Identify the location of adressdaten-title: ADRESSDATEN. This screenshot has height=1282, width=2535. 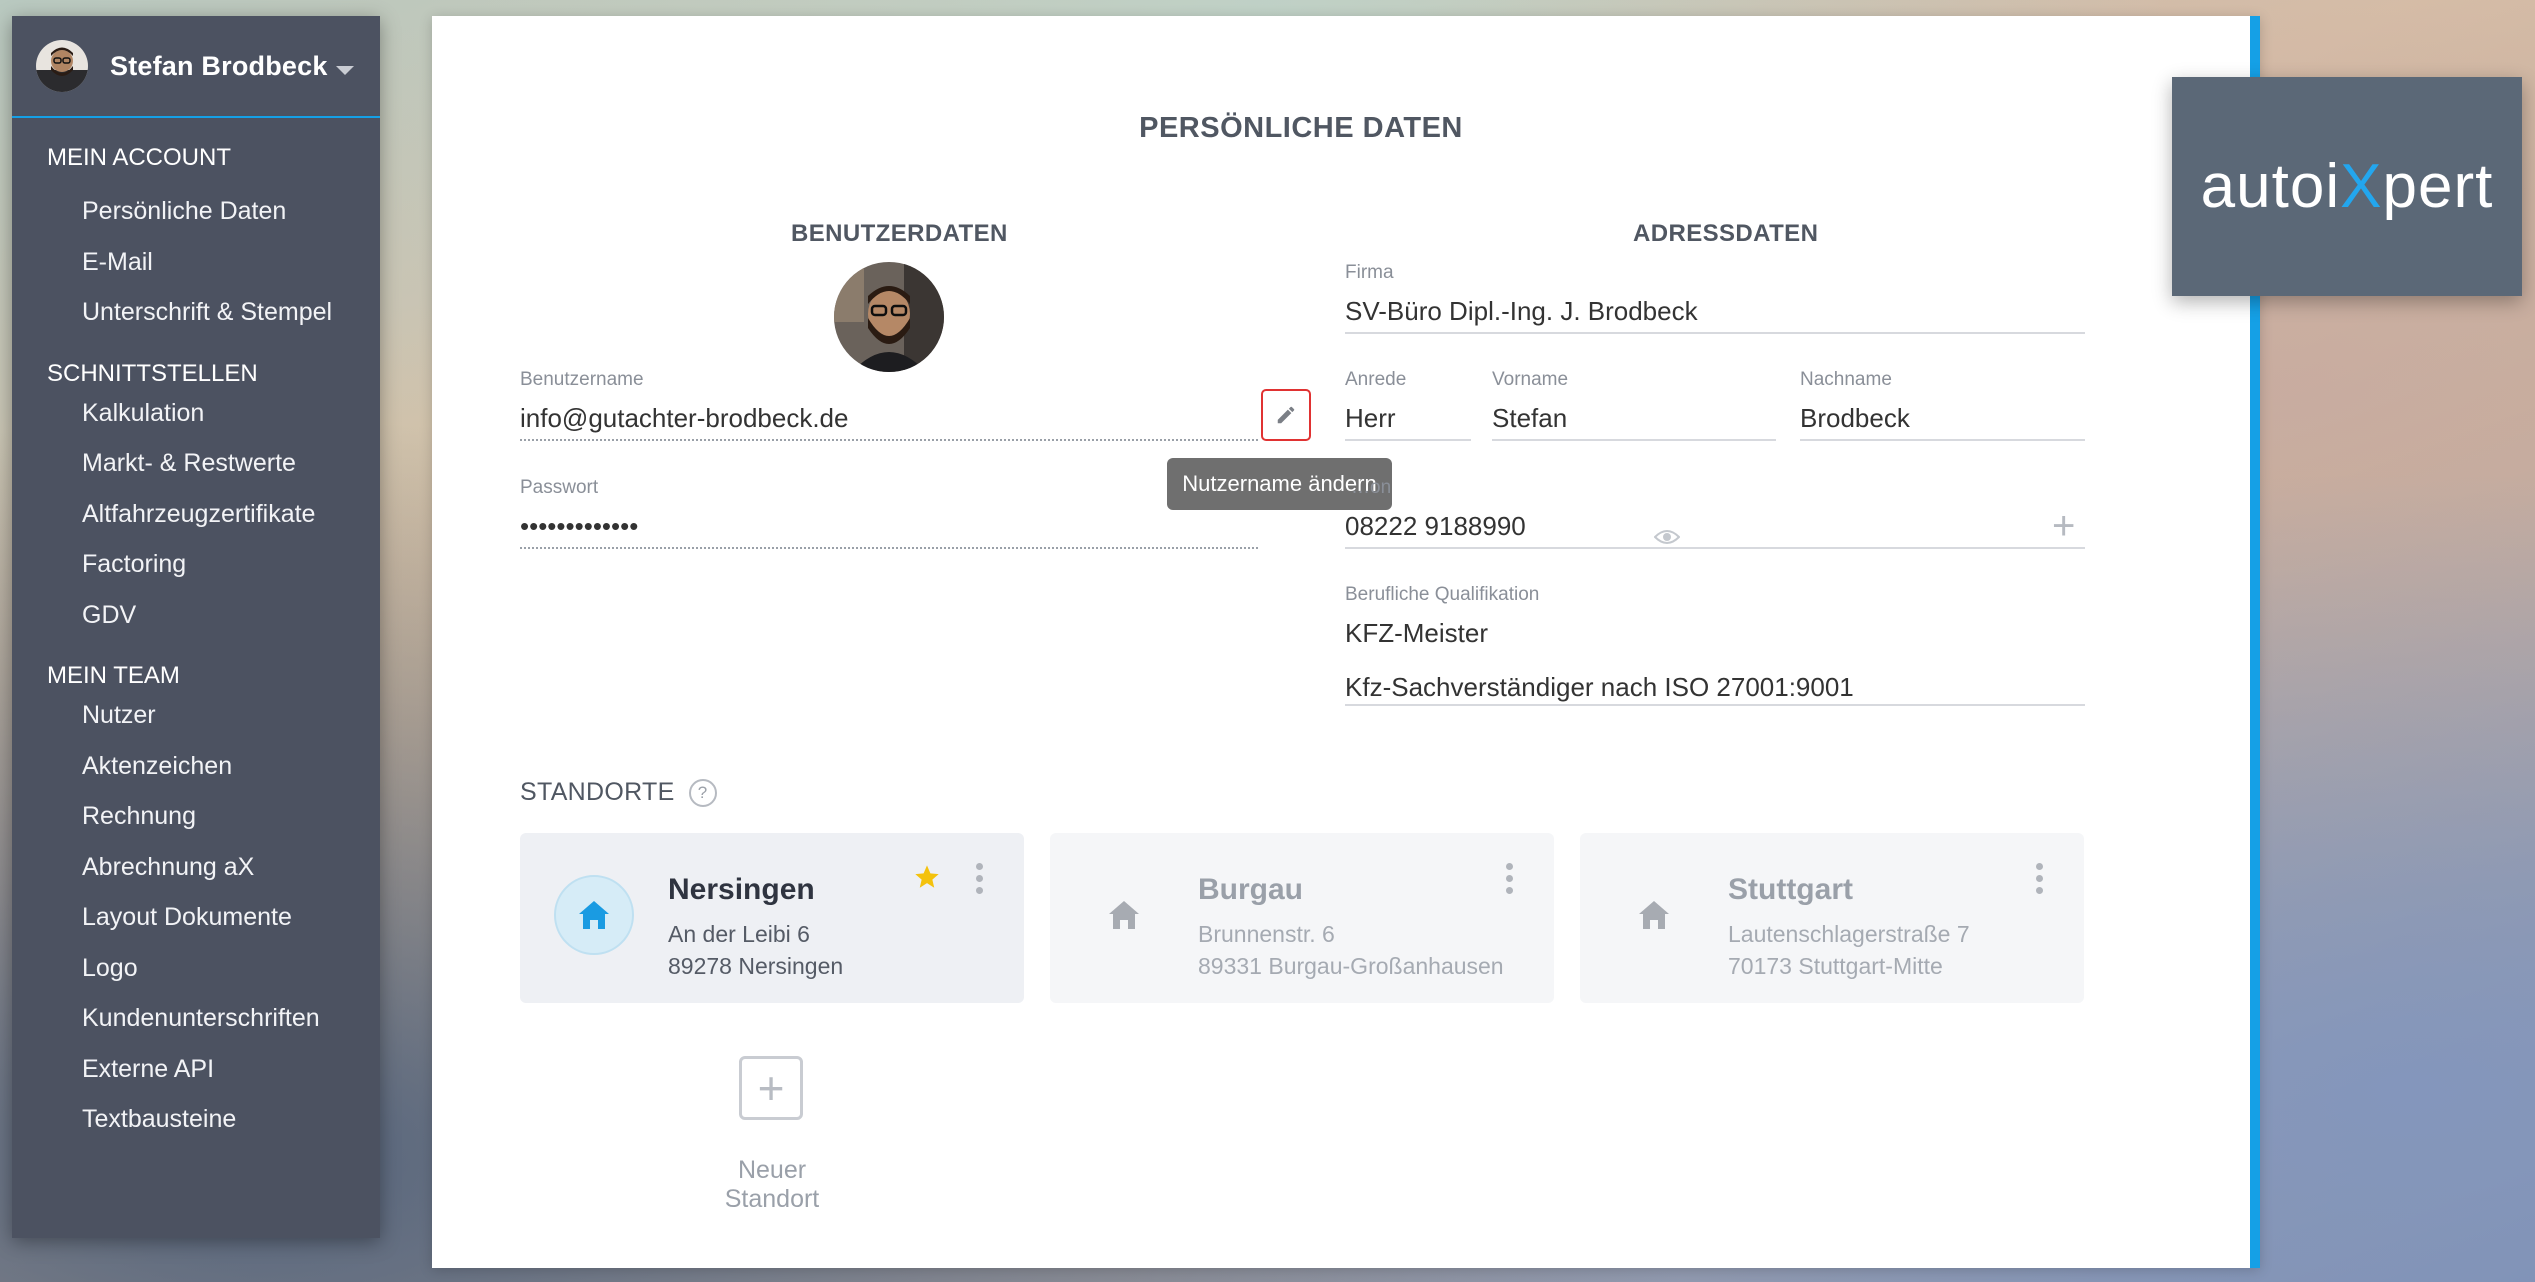
(1726, 233).